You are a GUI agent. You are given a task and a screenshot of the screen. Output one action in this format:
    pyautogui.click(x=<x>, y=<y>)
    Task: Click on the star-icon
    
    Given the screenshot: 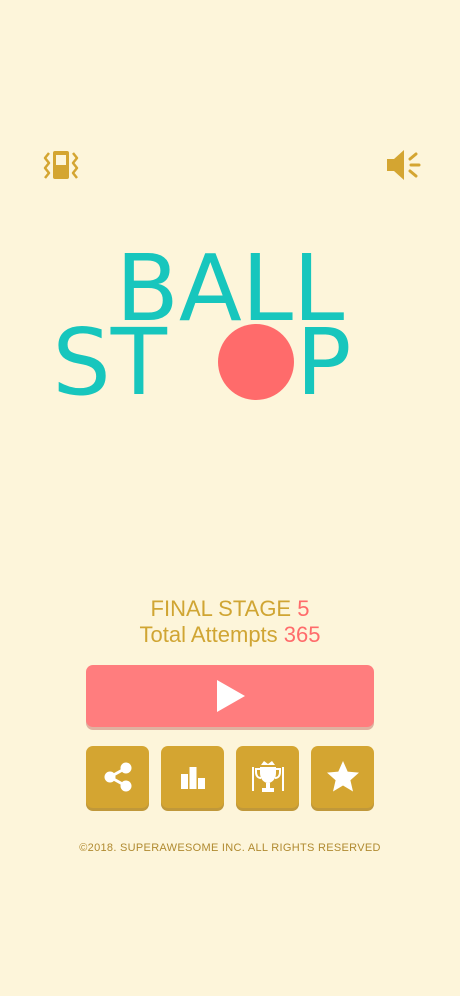 What is the action you would take?
    pyautogui.click(x=342, y=776)
    